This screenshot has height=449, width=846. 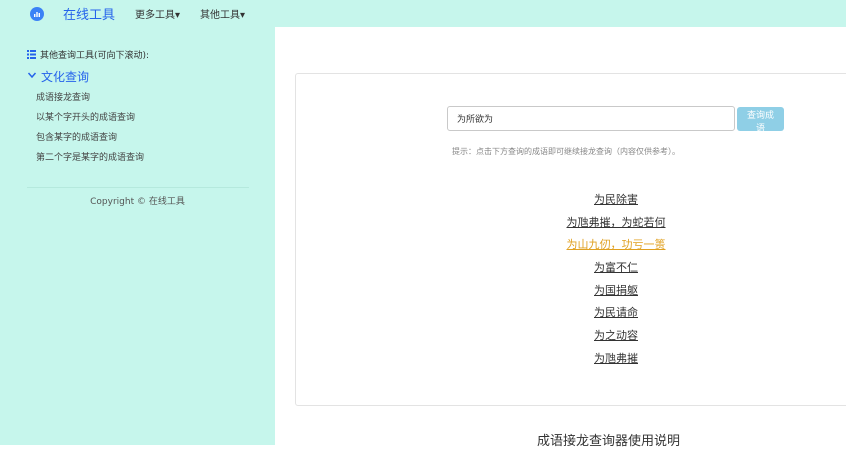 What do you see at coordinates (571, 291) in the screenshot?
I see `result-link: 为国捐躯` at bounding box center [571, 291].